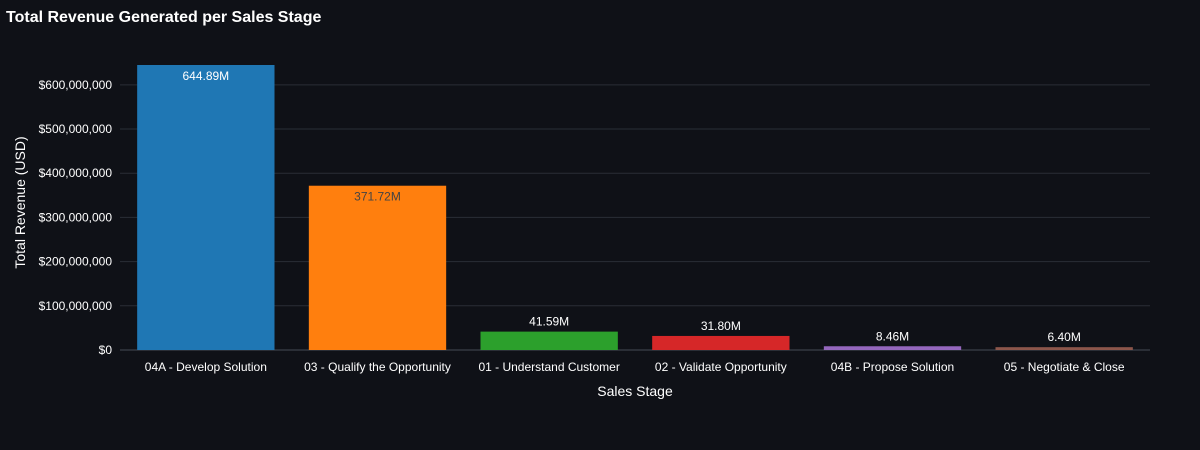 The image size is (1200, 450). What do you see at coordinates (205, 76) in the screenshot?
I see `bar-data-label: 644.89M` at bounding box center [205, 76].